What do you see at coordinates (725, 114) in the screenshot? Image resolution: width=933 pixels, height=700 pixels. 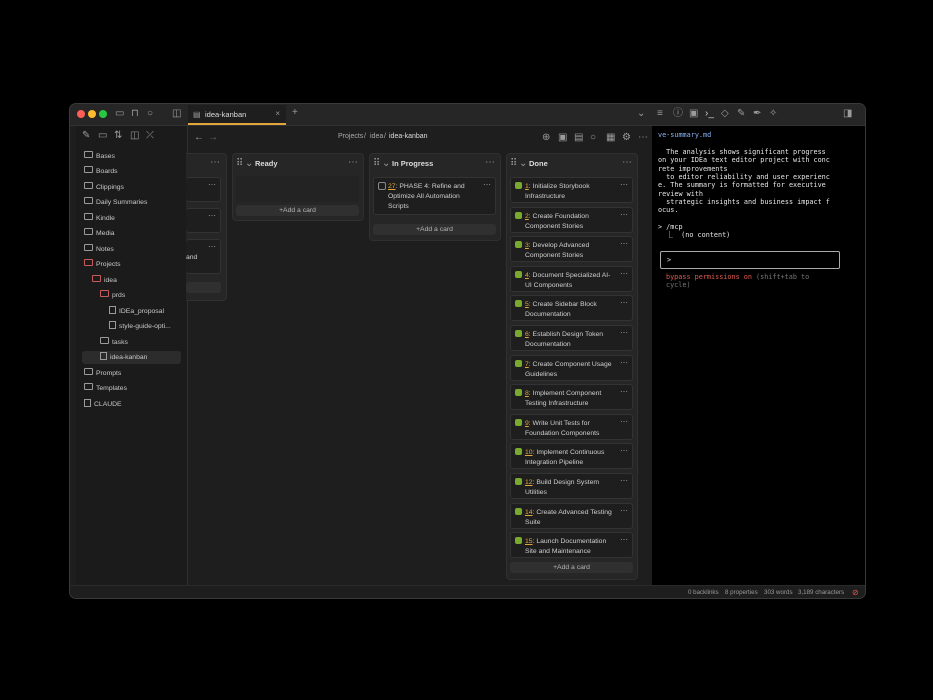 I see `tag-icon: ◇` at bounding box center [725, 114].